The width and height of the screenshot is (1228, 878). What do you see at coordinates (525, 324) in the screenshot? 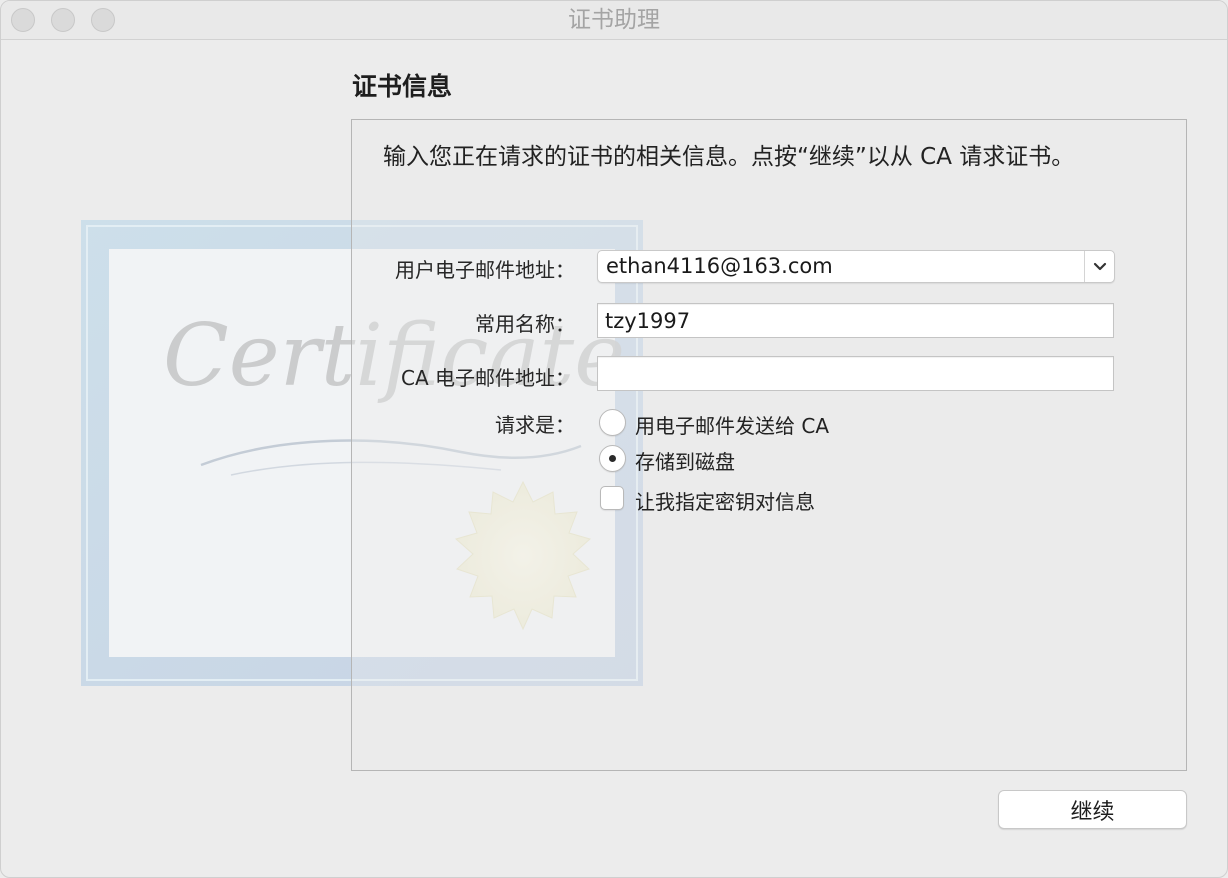
I see `common-name-label: 常用名称：` at bounding box center [525, 324].